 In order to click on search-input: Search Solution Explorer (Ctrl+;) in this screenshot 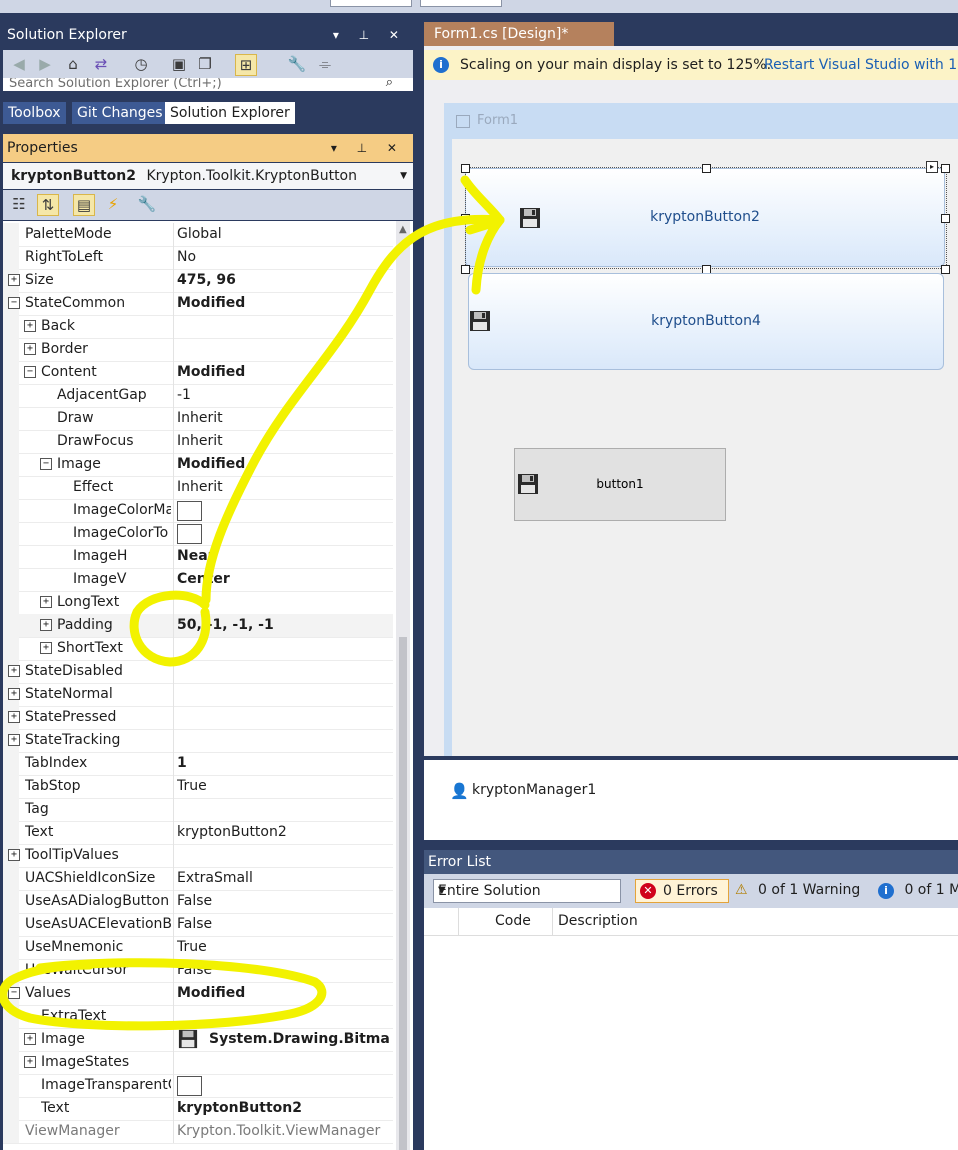, I will do `click(115, 84)`.